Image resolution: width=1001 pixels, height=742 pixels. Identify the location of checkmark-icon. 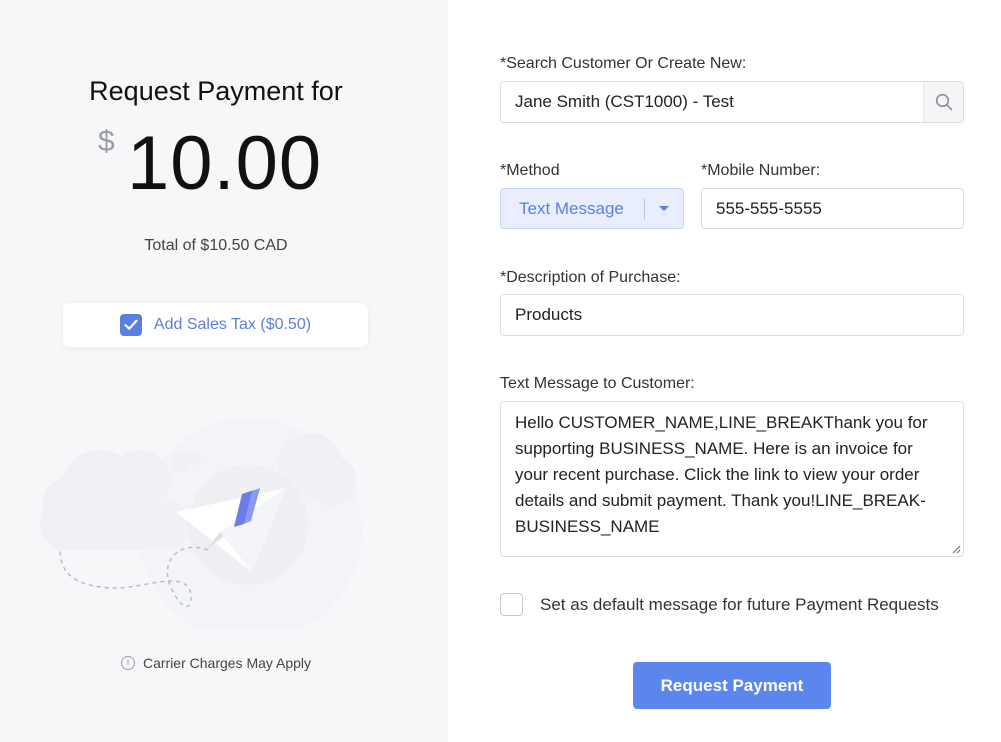
(131, 324).